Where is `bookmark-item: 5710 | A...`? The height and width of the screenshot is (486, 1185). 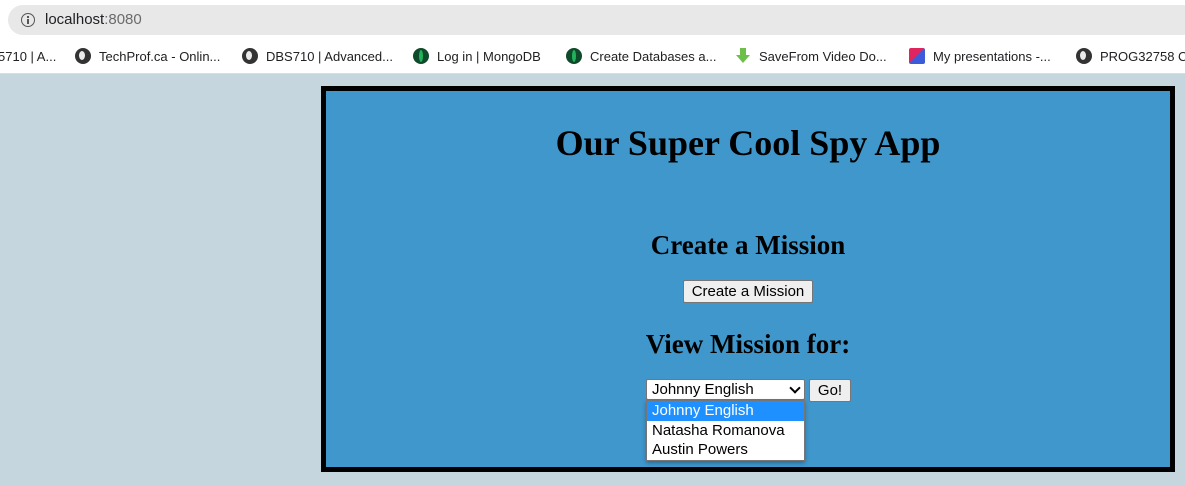 bookmark-item: 5710 | A... is located at coordinates (28, 57).